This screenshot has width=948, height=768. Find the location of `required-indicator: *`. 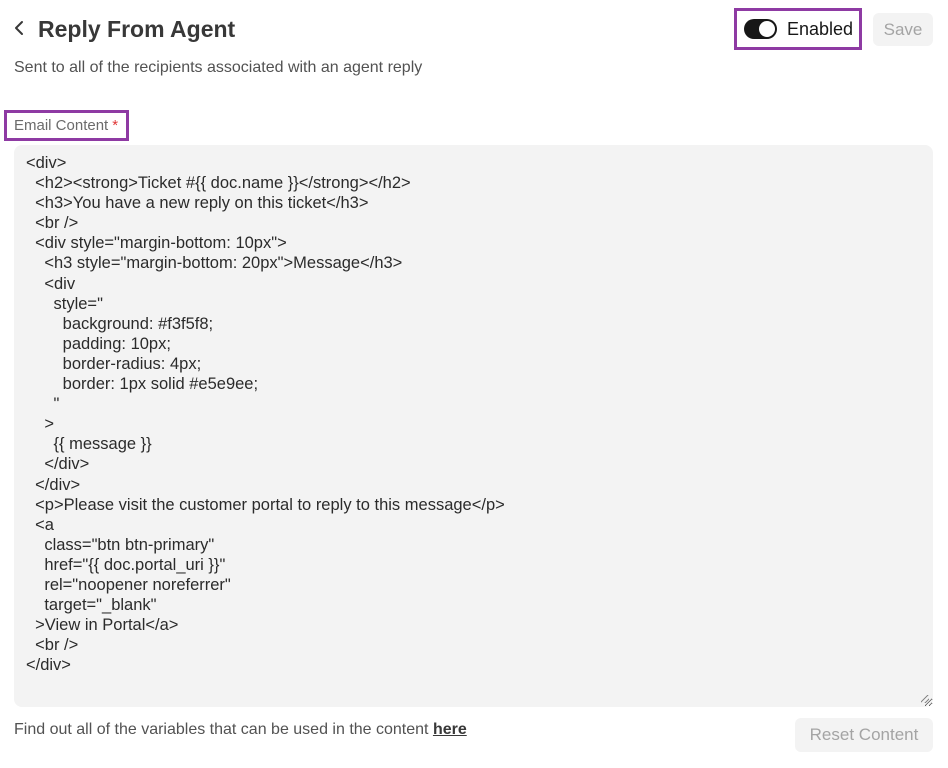

required-indicator: * is located at coordinates (115, 125).